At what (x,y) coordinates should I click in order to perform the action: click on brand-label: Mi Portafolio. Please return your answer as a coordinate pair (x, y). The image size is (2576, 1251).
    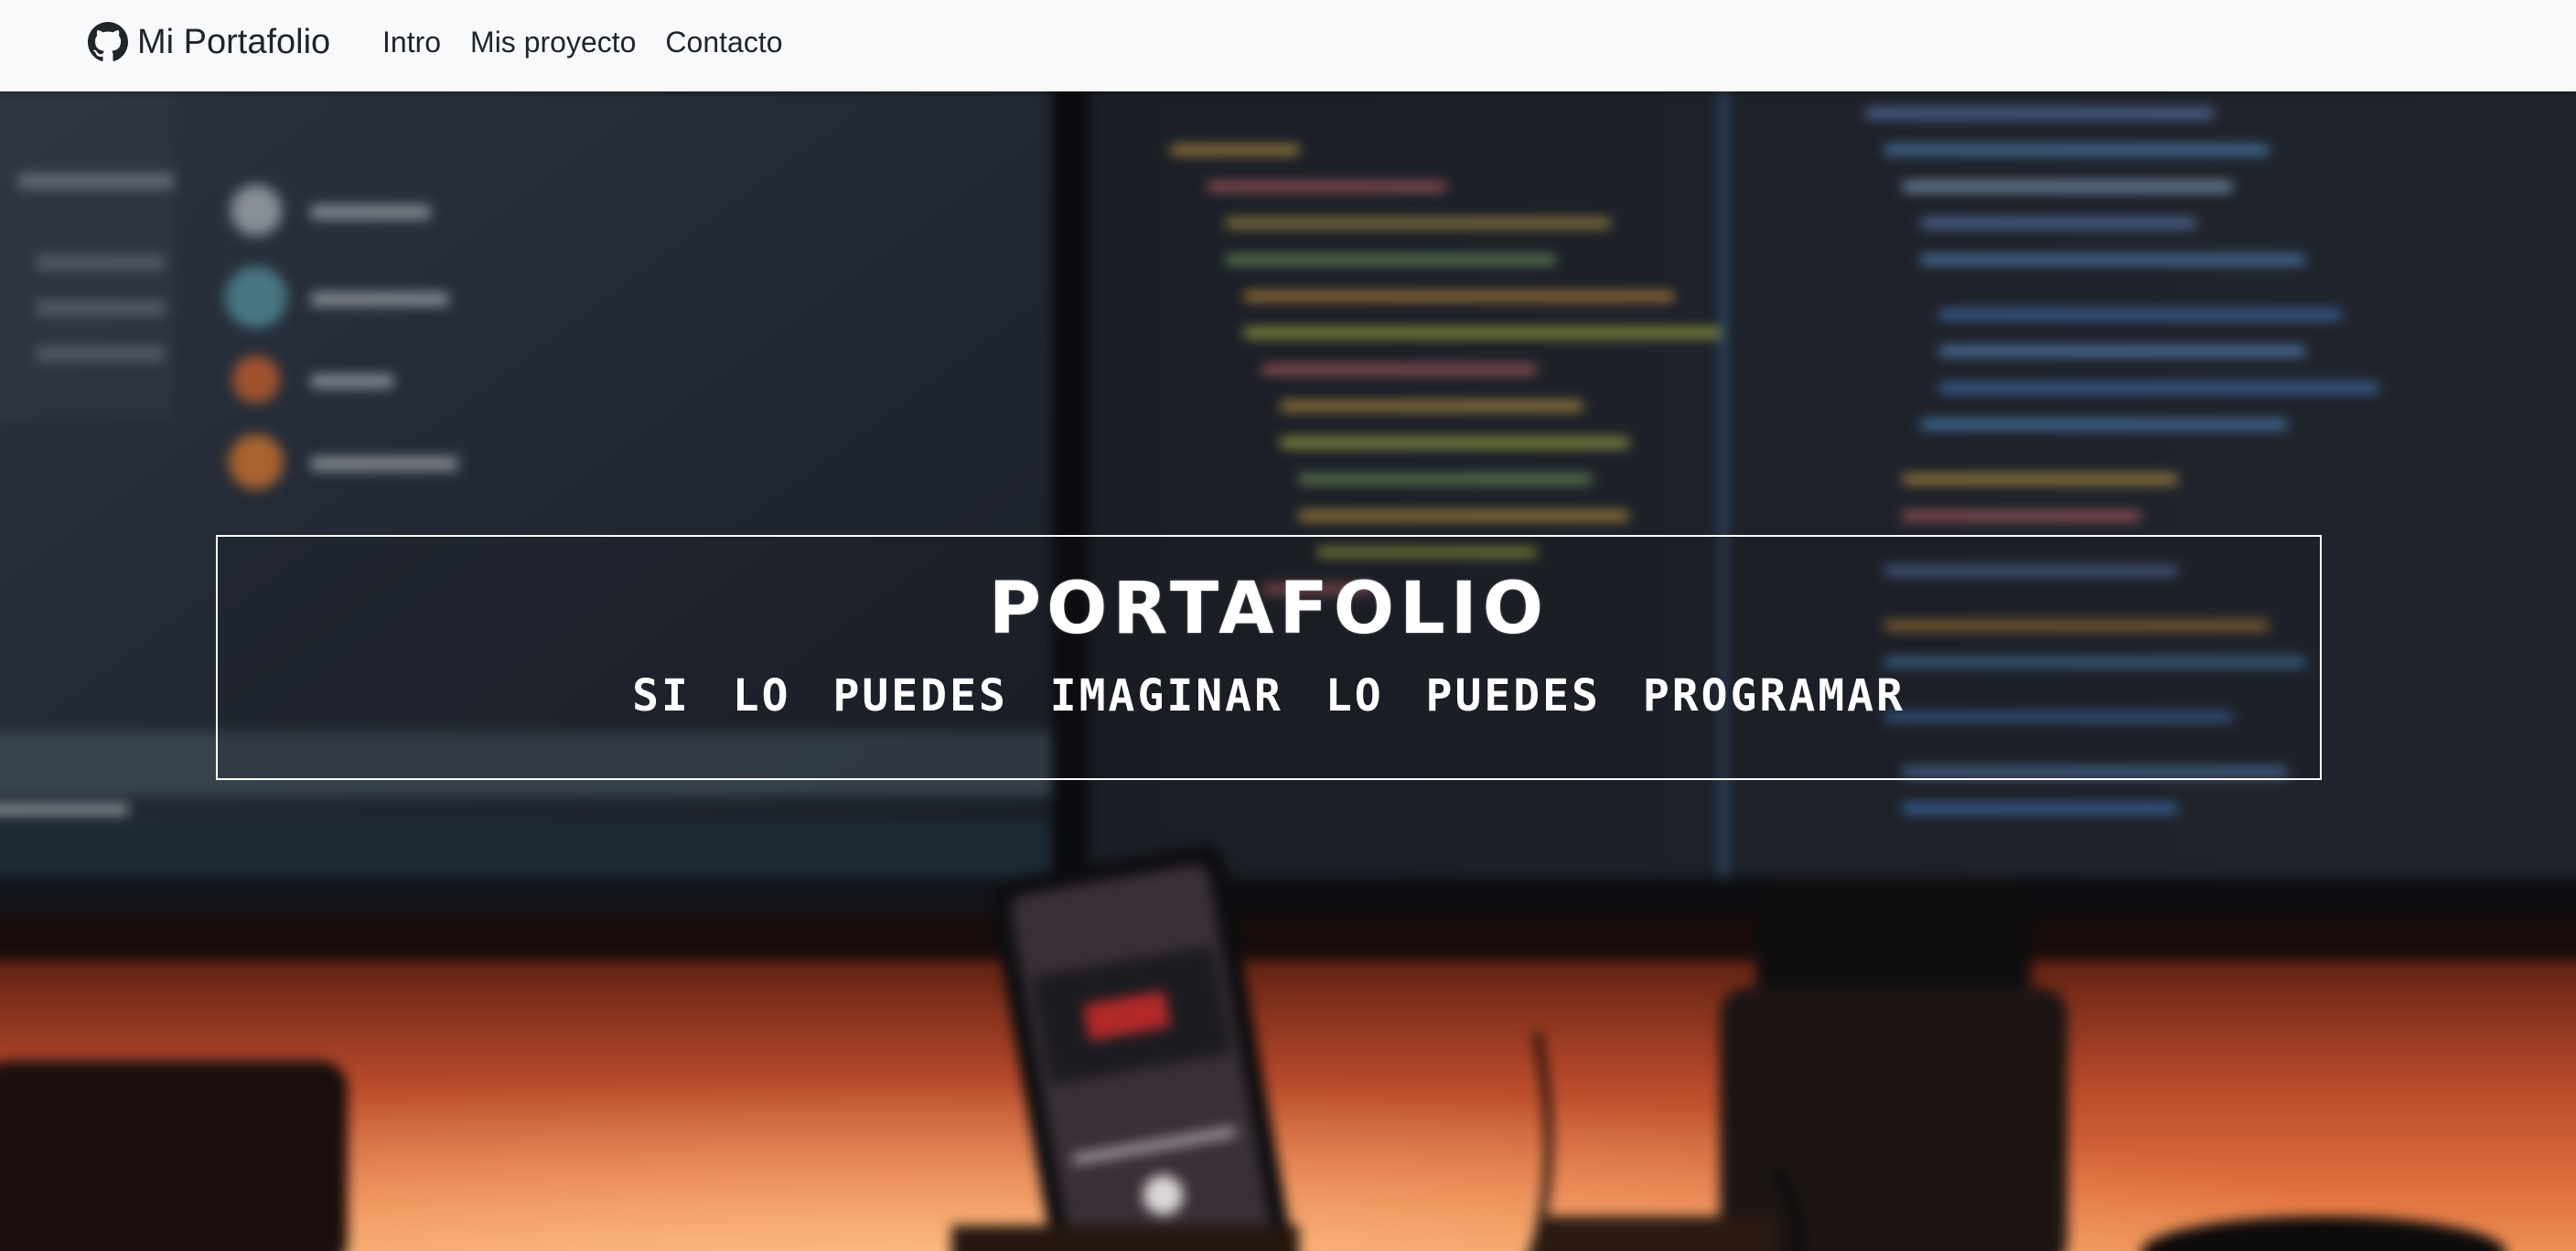
    Looking at the image, I should click on (234, 42).